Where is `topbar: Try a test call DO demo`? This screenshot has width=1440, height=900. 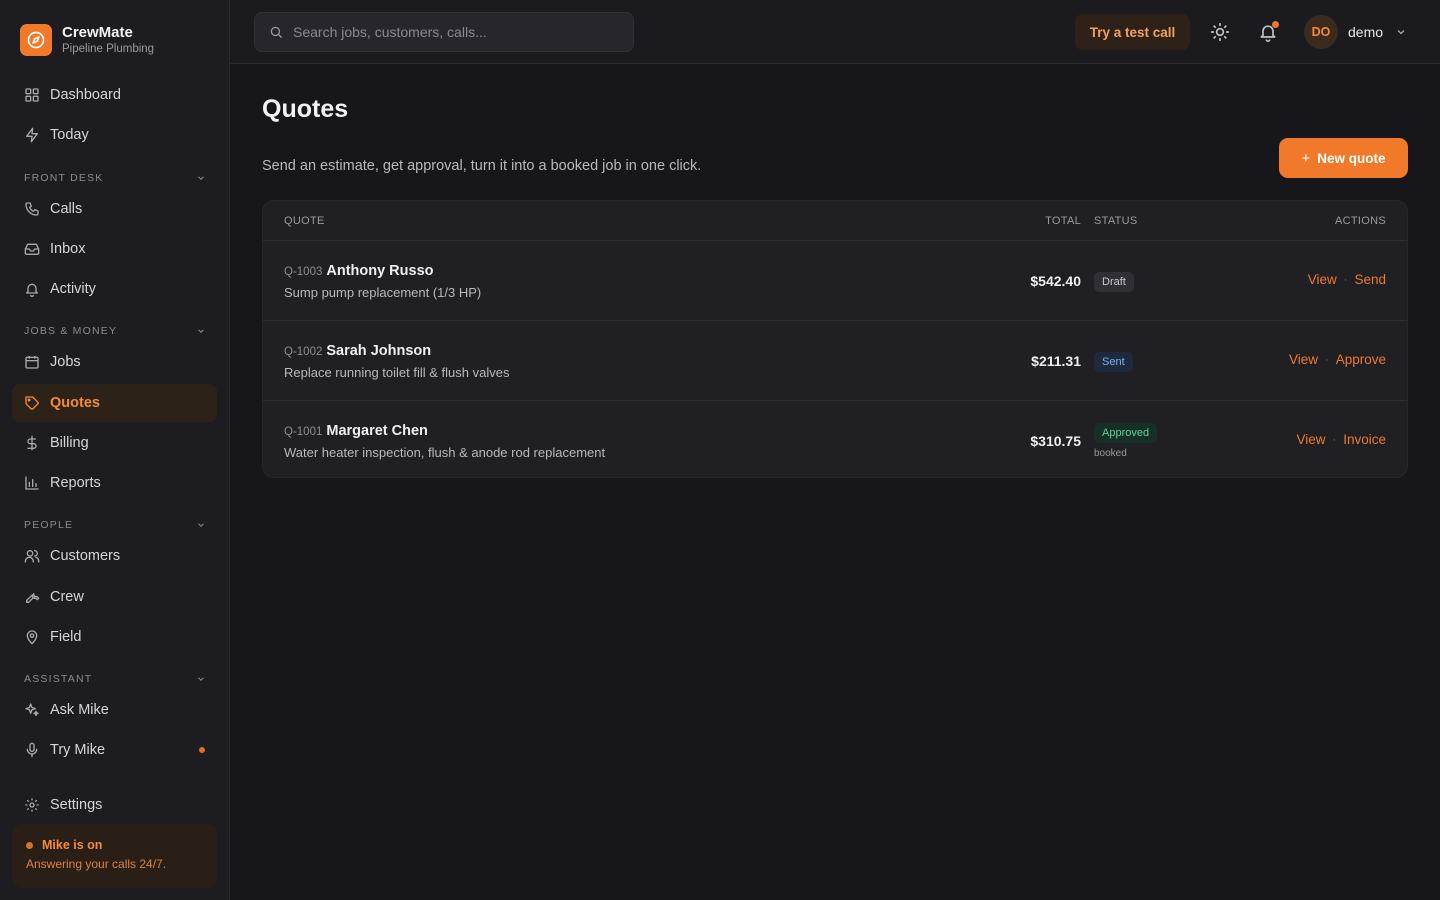 topbar: Try a test call DO demo is located at coordinates (835, 32).